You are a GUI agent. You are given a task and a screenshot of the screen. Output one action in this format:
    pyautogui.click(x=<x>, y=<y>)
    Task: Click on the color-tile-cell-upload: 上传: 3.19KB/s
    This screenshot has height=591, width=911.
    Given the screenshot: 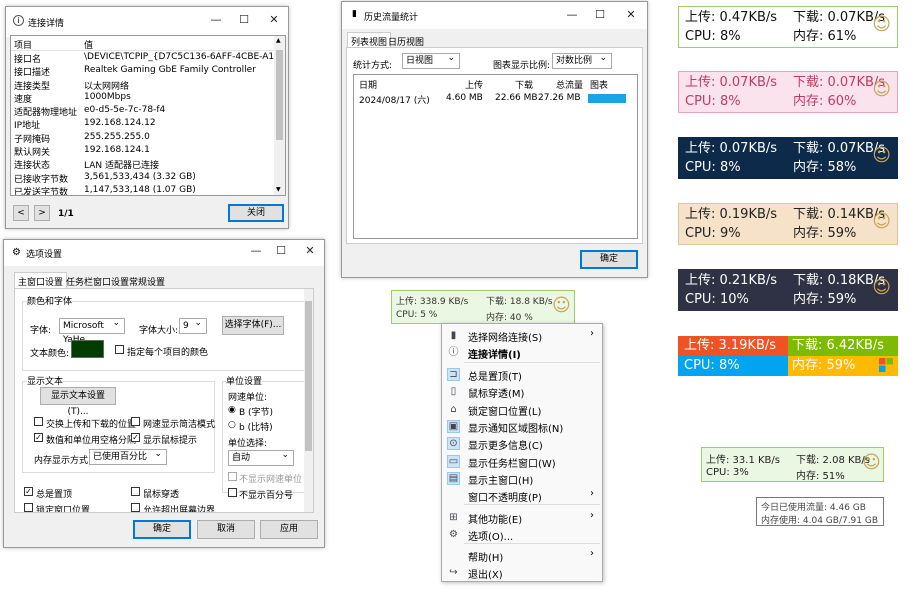 What is the action you would take?
    pyautogui.click(x=733, y=346)
    